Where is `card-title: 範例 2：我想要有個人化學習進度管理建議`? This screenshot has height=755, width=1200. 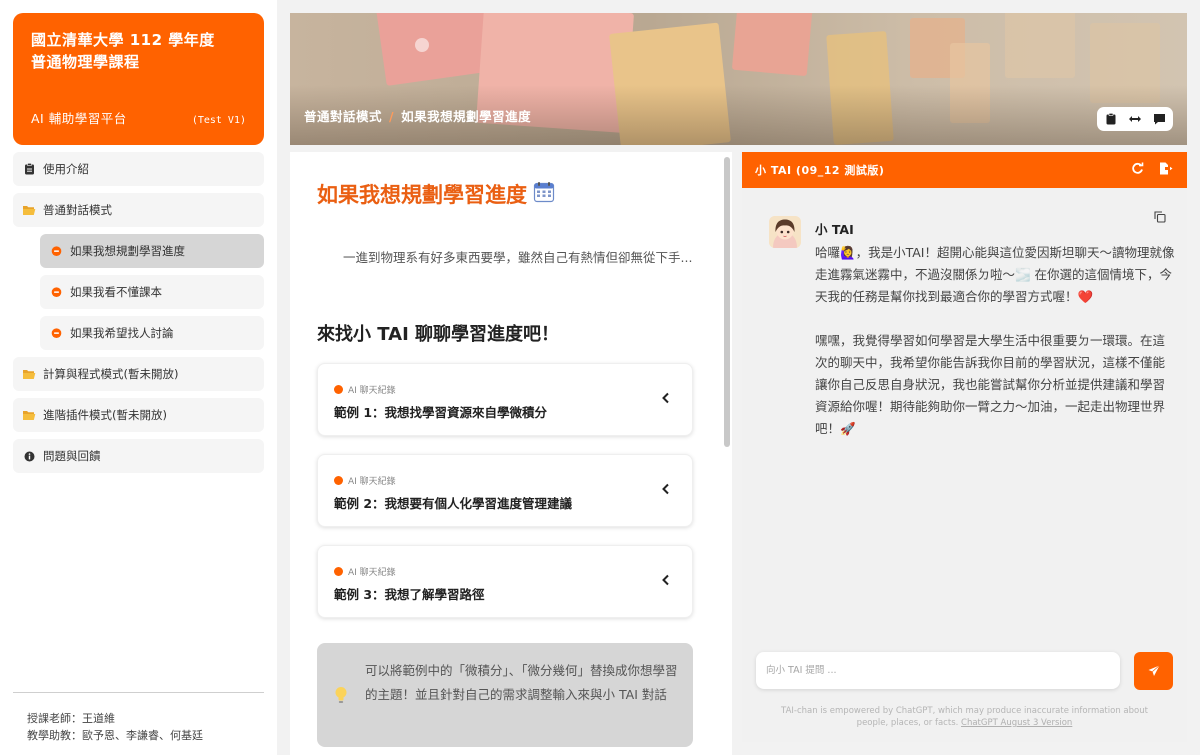
card-title: 範例 2：我想要有個人化學習進度管理建議 is located at coordinates (453, 503).